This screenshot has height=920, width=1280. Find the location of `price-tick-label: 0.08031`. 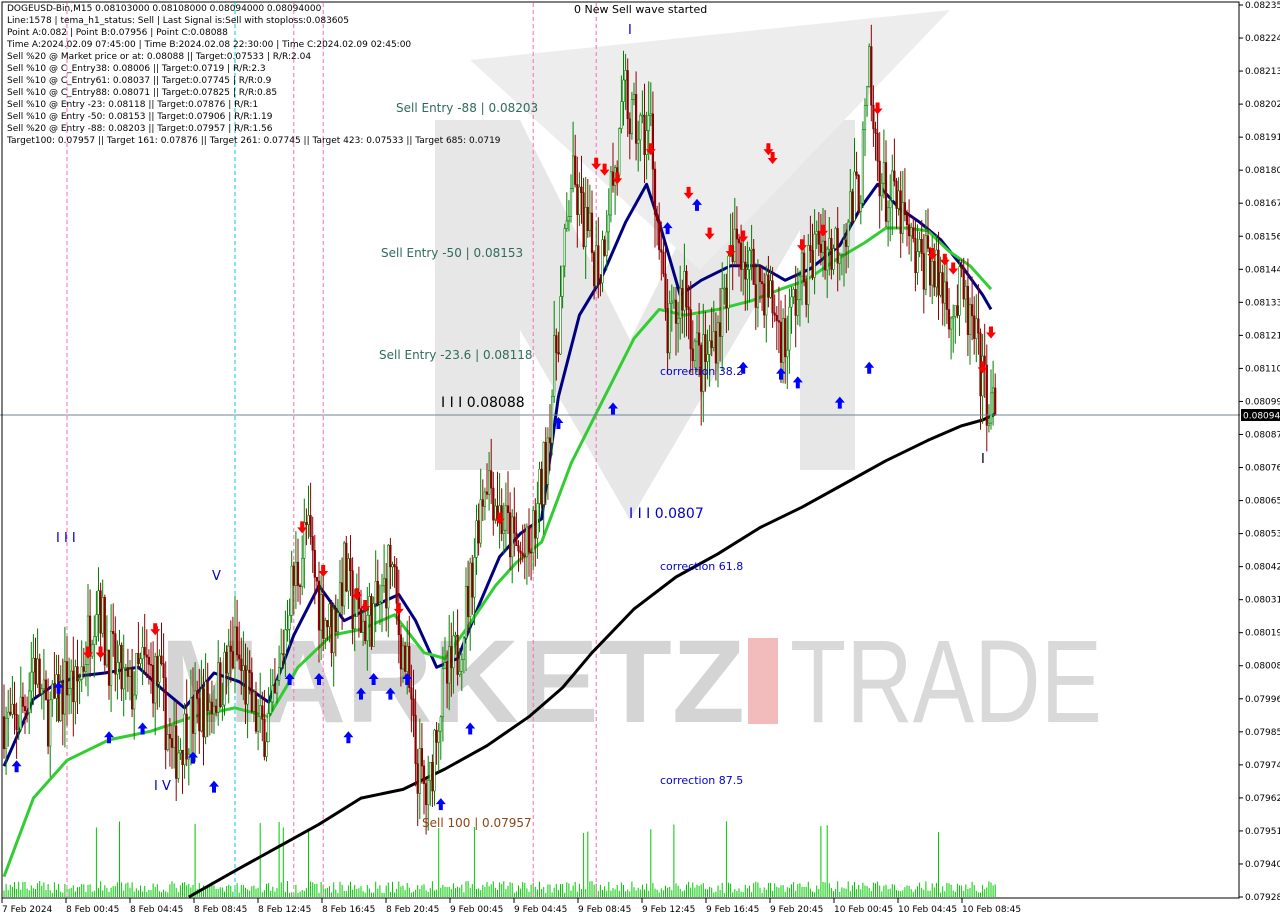

price-tick-label: 0.08031 is located at coordinates (1262, 601).